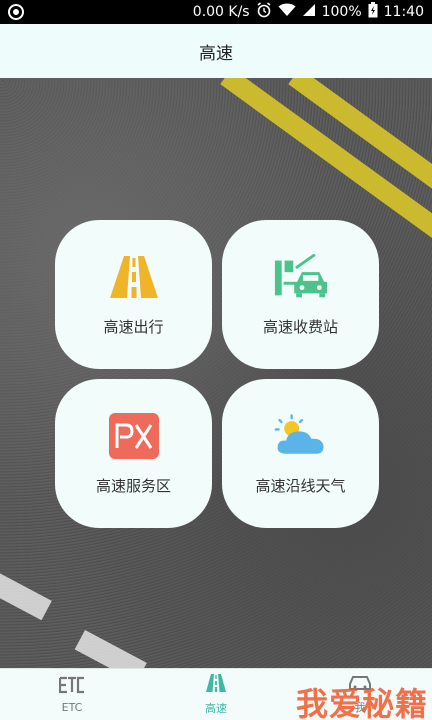  I want to click on watermark: 我爱秘籍, so click(361, 702).